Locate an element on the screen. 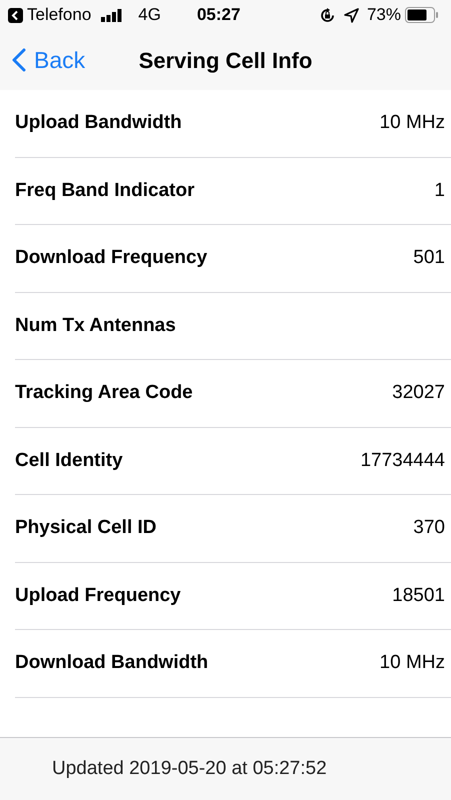 Image resolution: width=451 pixels, height=800 pixels. battery-percent: 73% is located at coordinates (383, 15).